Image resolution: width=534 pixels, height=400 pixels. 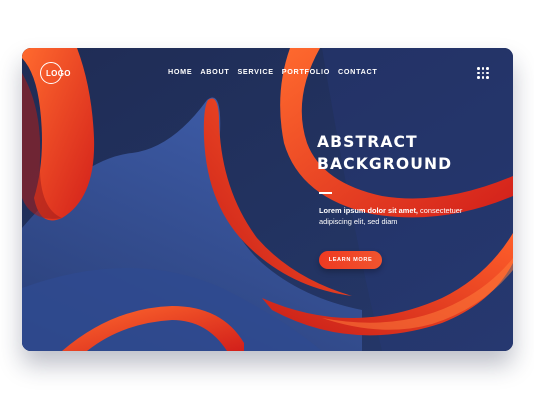 I want to click on hero-title-line2: BACKGROUND, so click(x=385, y=164).